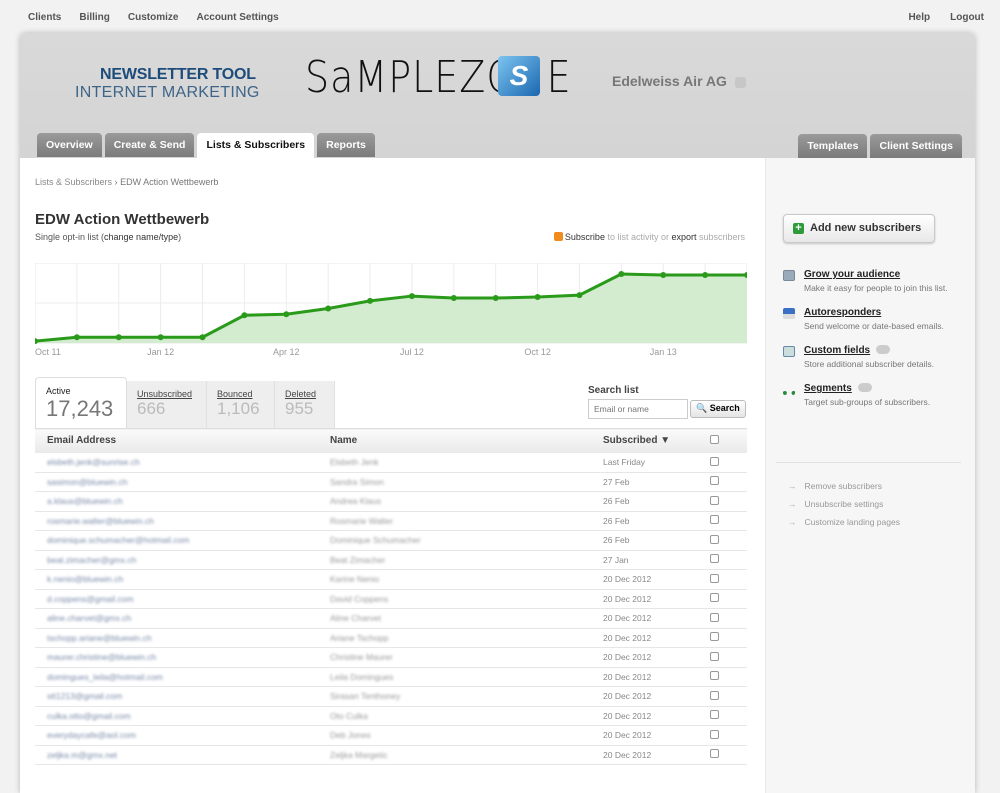  What do you see at coordinates (876, 274) in the screenshot?
I see `grow-audience-link: Grow your audience` at bounding box center [876, 274].